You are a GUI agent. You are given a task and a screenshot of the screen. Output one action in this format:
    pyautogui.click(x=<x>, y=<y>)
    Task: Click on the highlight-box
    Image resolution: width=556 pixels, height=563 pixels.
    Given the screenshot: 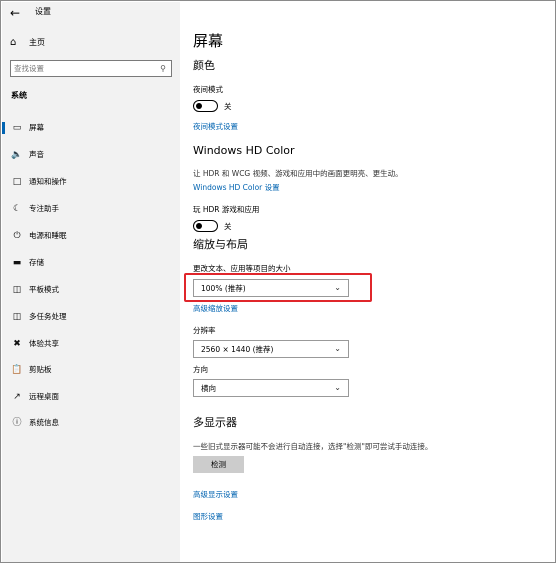 What is the action you would take?
    pyautogui.click(x=278, y=287)
    